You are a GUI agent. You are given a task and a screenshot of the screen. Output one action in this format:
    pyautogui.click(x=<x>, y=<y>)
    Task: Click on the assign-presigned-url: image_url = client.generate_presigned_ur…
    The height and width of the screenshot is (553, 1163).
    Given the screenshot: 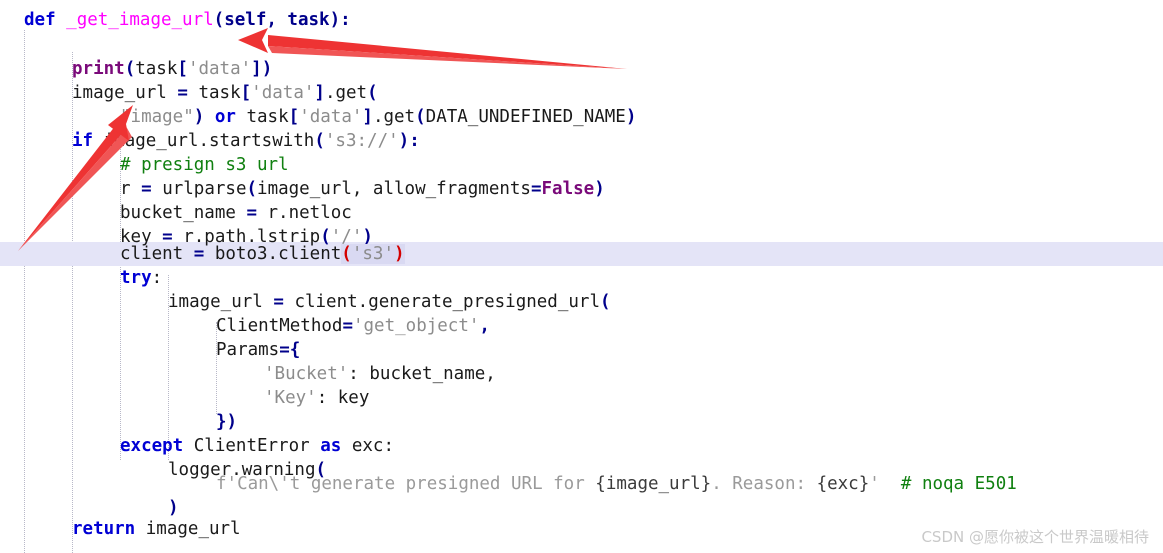 What is the action you would take?
    pyautogui.click(x=389, y=302)
    